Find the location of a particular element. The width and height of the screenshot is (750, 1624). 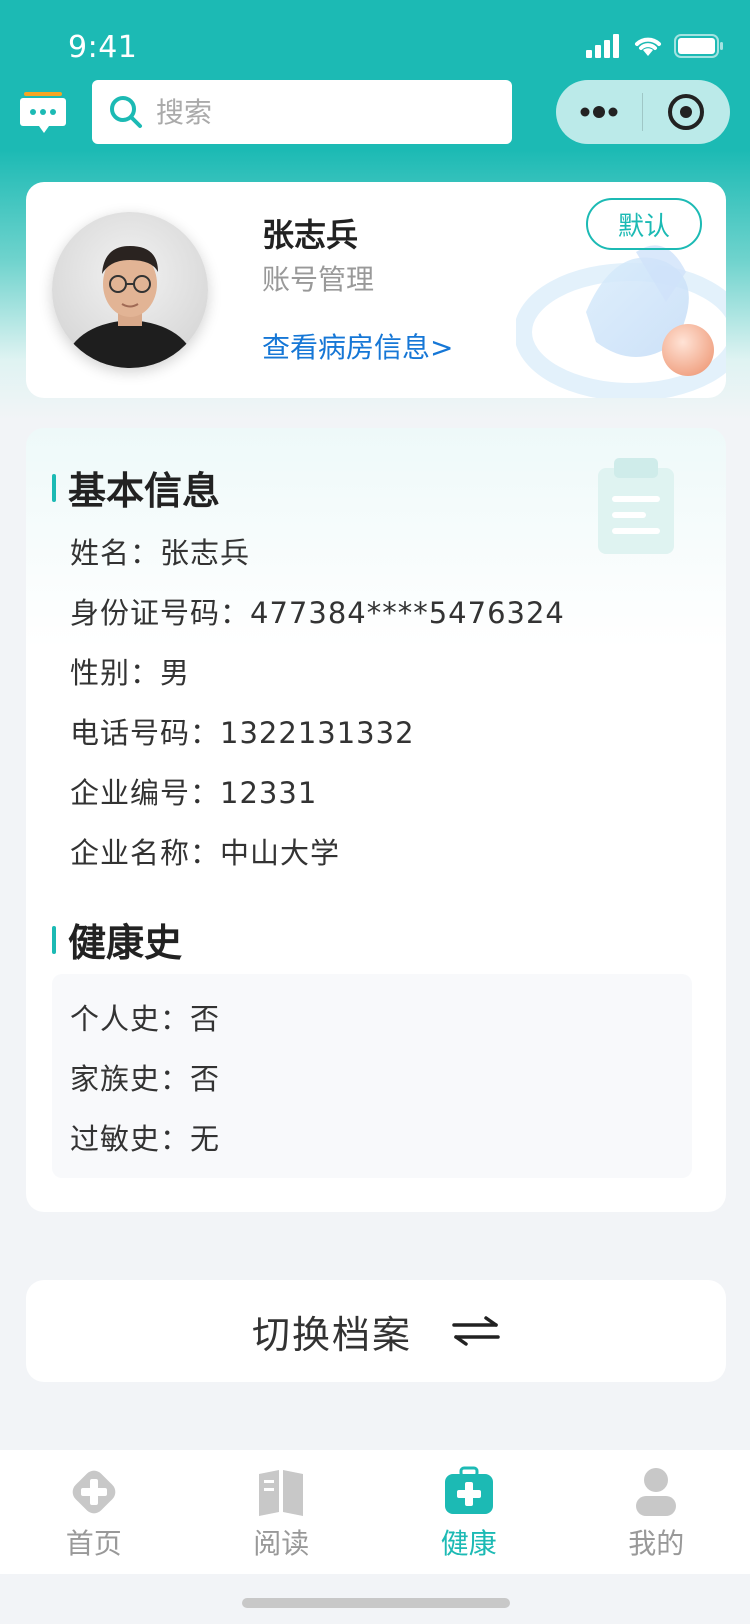

history-label: 家族史： is located at coordinates (130, 1079).